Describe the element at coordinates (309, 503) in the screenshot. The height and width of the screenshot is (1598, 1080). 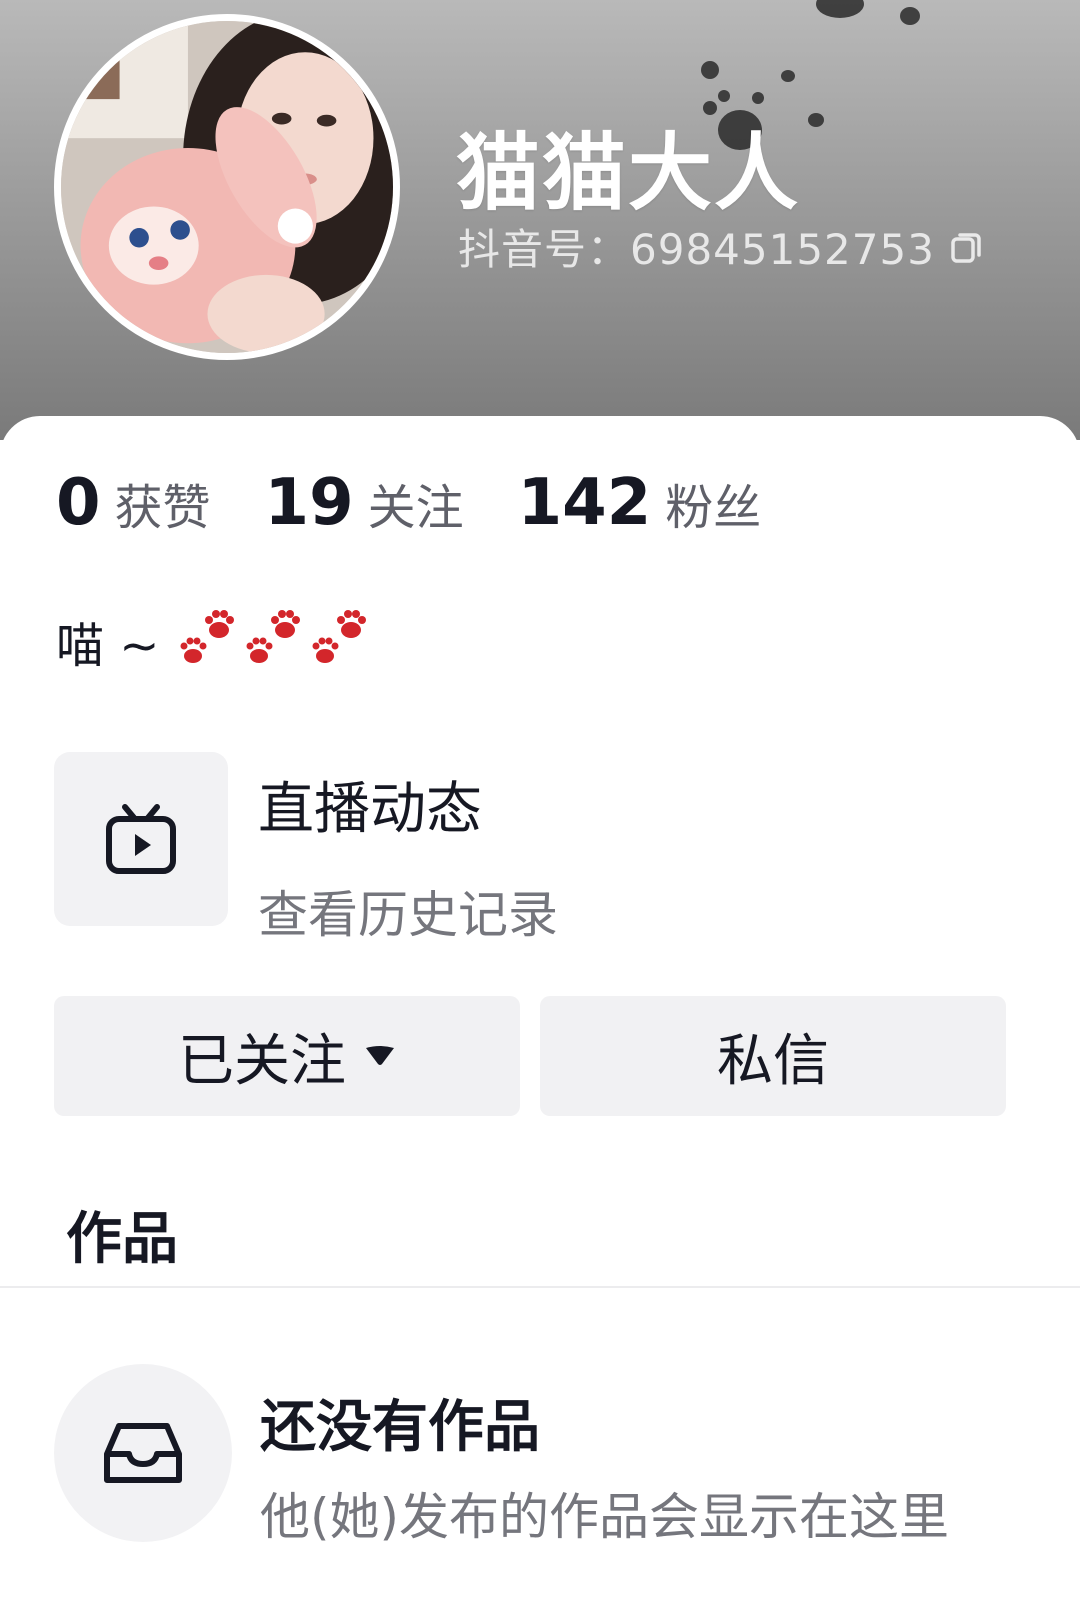
I see `stat-value: 19` at that location.